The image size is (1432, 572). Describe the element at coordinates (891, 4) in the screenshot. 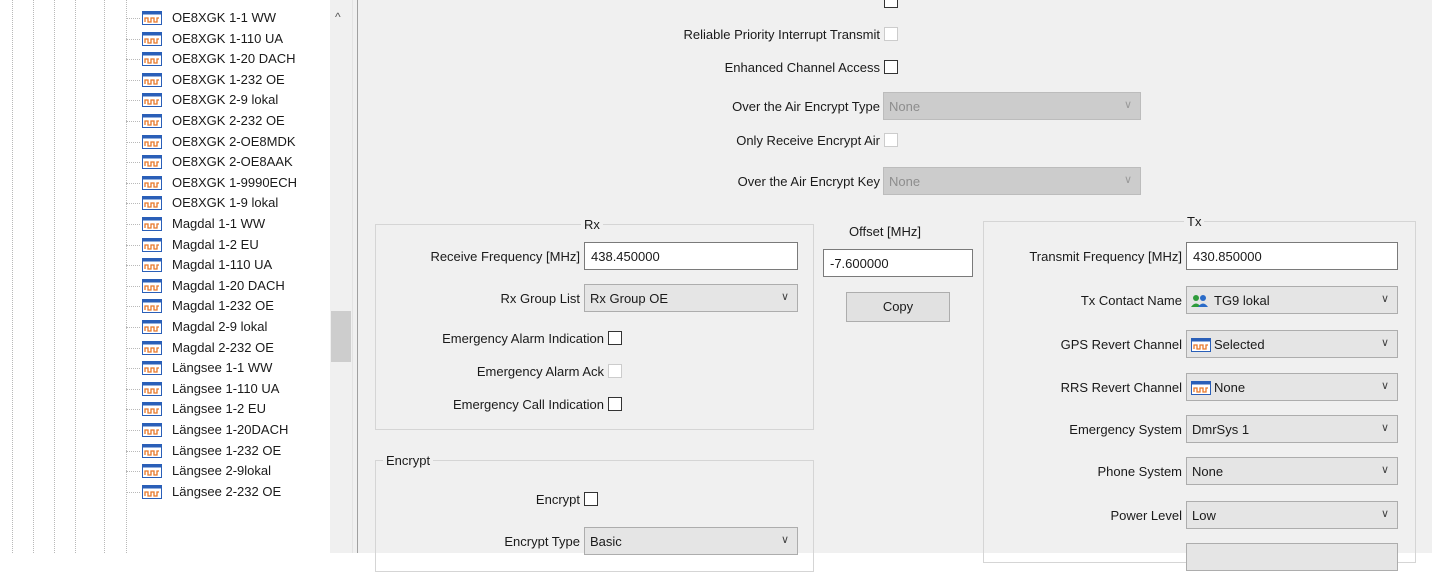

I see `top-cut-checkbox` at that location.